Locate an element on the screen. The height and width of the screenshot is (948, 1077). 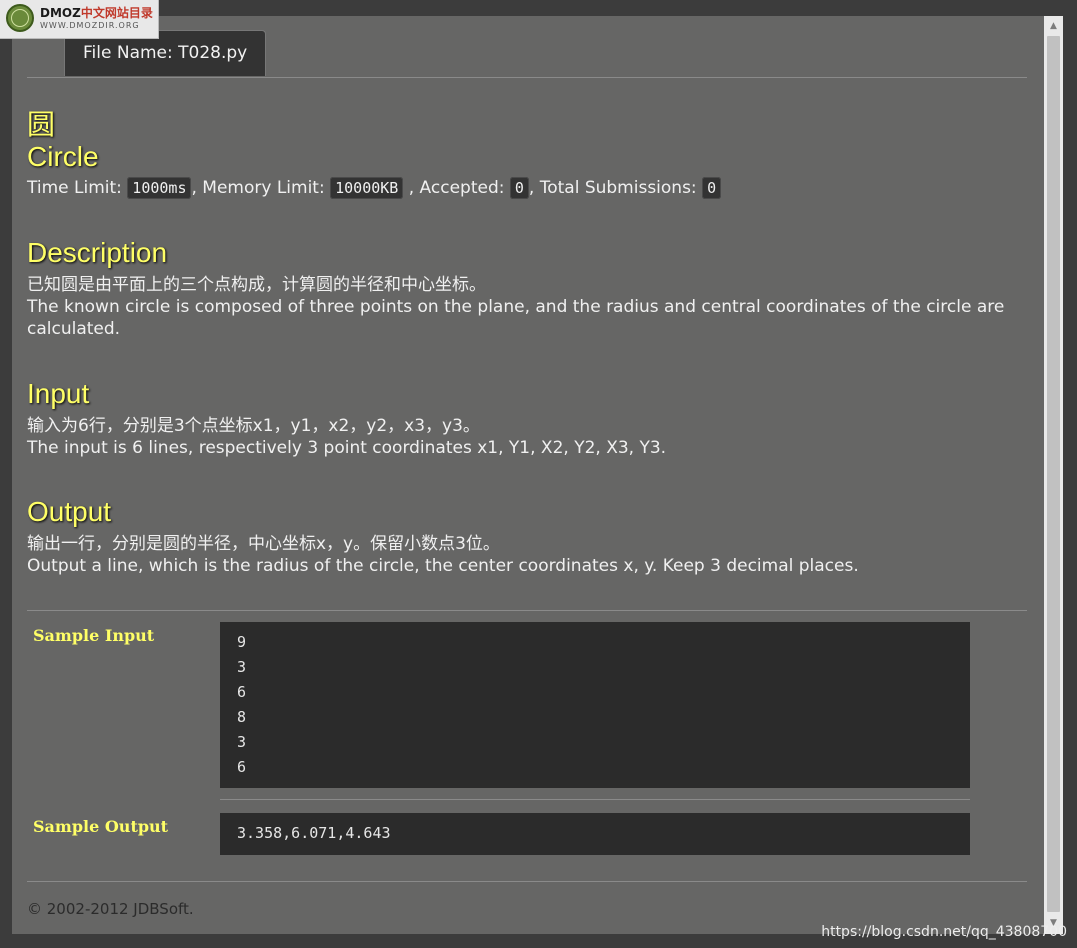
input-cn: 输入为6行，分别是3个点坐标x1，y1，x2，y2，x3，y3。 is located at coordinates (253, 426).